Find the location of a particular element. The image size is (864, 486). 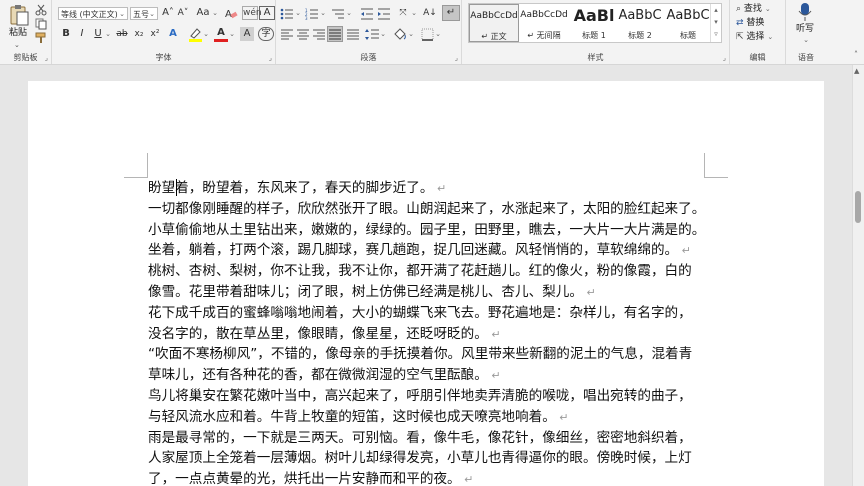

scrollbar-thumb is located at coordinates (858, 207).